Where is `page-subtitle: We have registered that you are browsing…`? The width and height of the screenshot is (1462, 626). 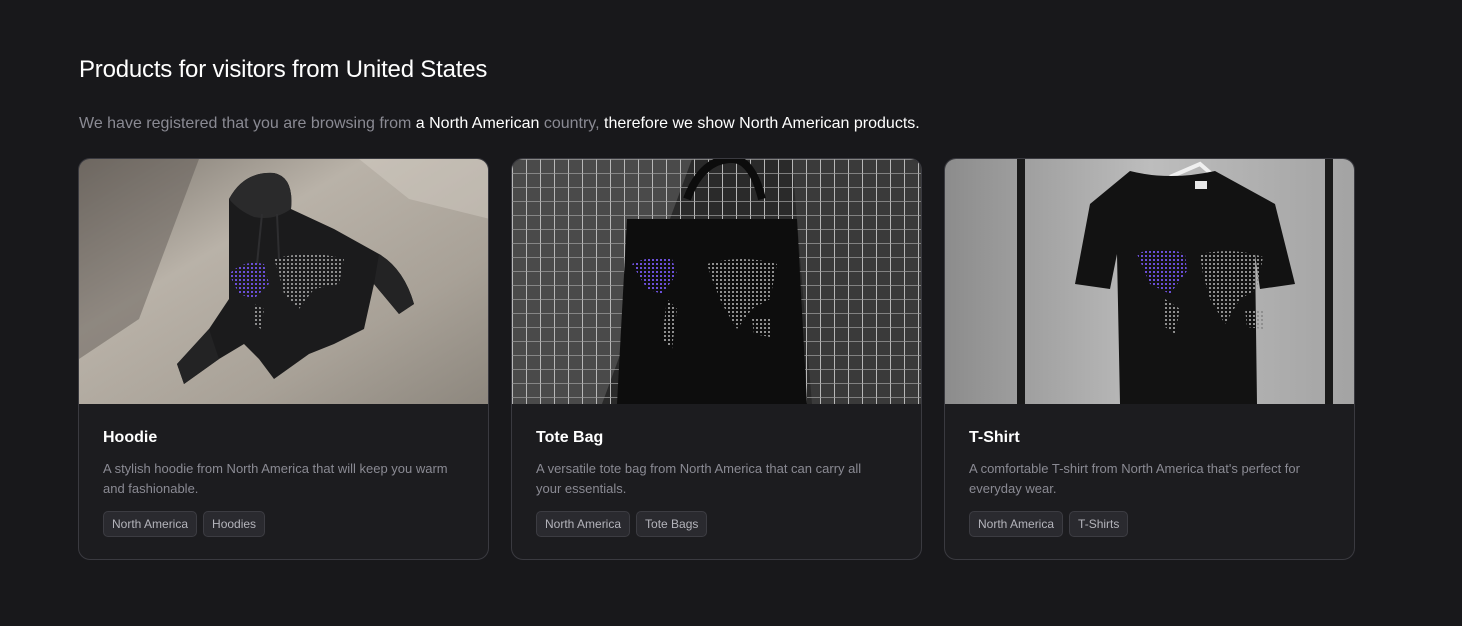
page-subtitle: We have registered that you are browsing… is located at coordinates (499, 124).